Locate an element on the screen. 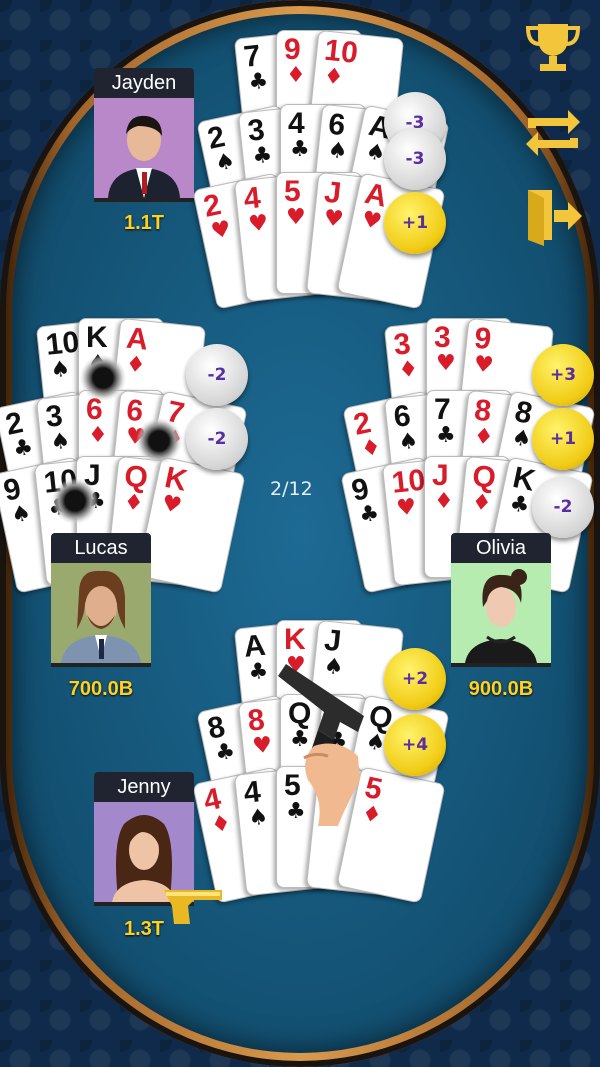  score-chip: +4 is located at coordinates (415, 745).